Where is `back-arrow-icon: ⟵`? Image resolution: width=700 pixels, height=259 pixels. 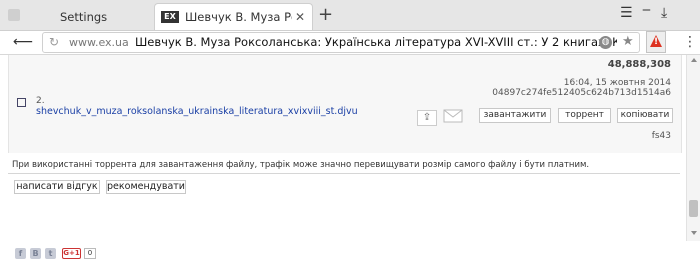 back-arrow-icon: ⟵ is located at coordinates (23, 42).